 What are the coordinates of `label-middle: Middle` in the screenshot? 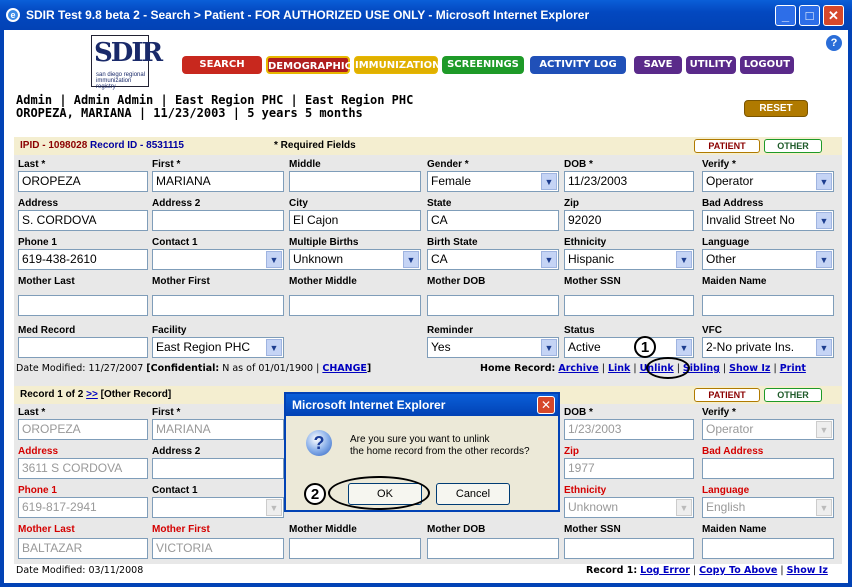 It's located at (305, 164).